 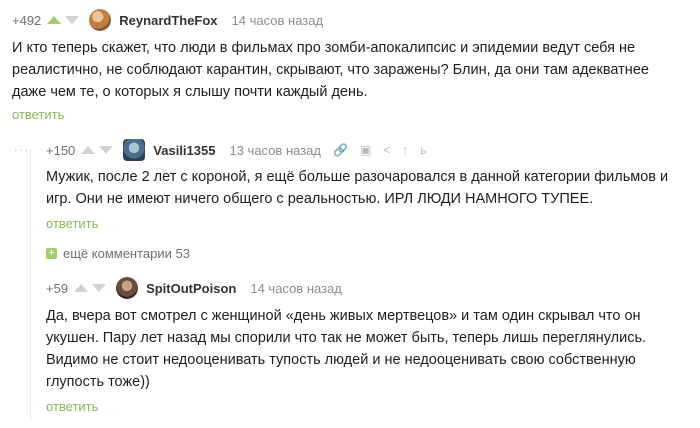 What do you see at coordinates (184, 150) in the screenshot?
I see `username: Vasili1355` at bounding box center [184, 150].